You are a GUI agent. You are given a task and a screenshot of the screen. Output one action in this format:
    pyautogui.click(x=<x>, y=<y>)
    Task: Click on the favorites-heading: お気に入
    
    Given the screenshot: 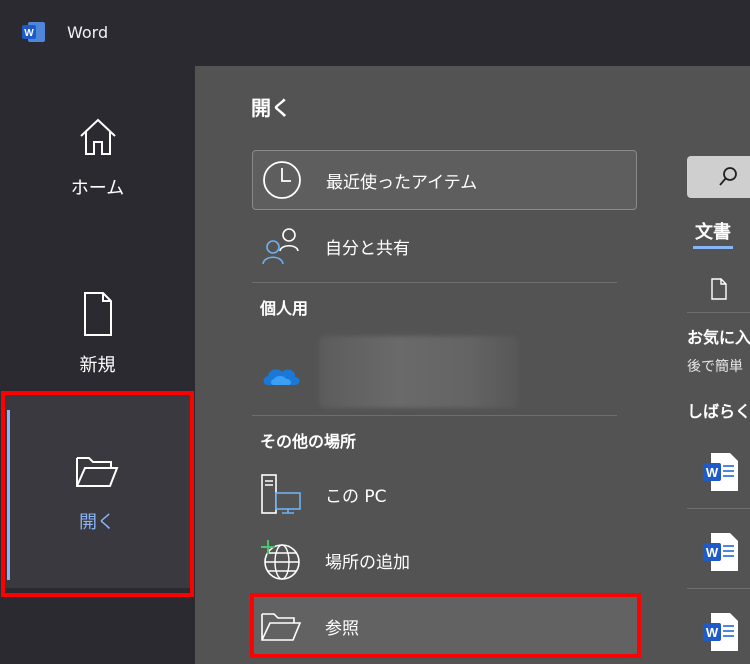 What is the action you would take?
    pyautogui.click(x=718, y=337)
    